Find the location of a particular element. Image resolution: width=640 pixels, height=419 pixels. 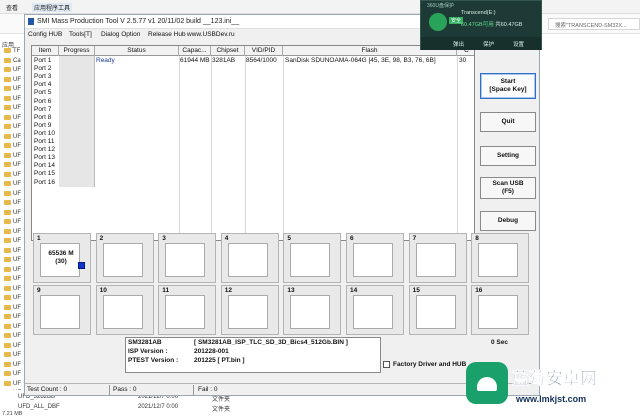

port-row: Port 10 is located at coordinates (253, 134).